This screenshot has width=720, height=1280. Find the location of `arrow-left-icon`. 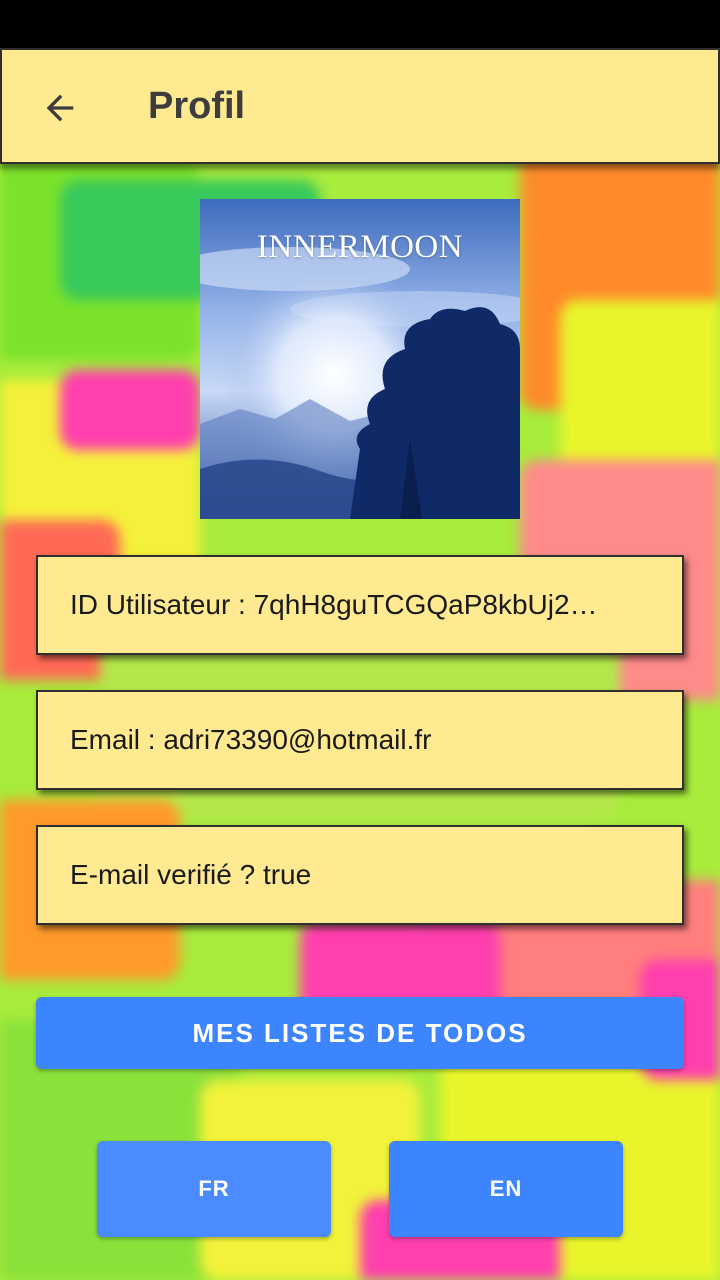

arrow-left-icon is located at coordinates (60, 108).